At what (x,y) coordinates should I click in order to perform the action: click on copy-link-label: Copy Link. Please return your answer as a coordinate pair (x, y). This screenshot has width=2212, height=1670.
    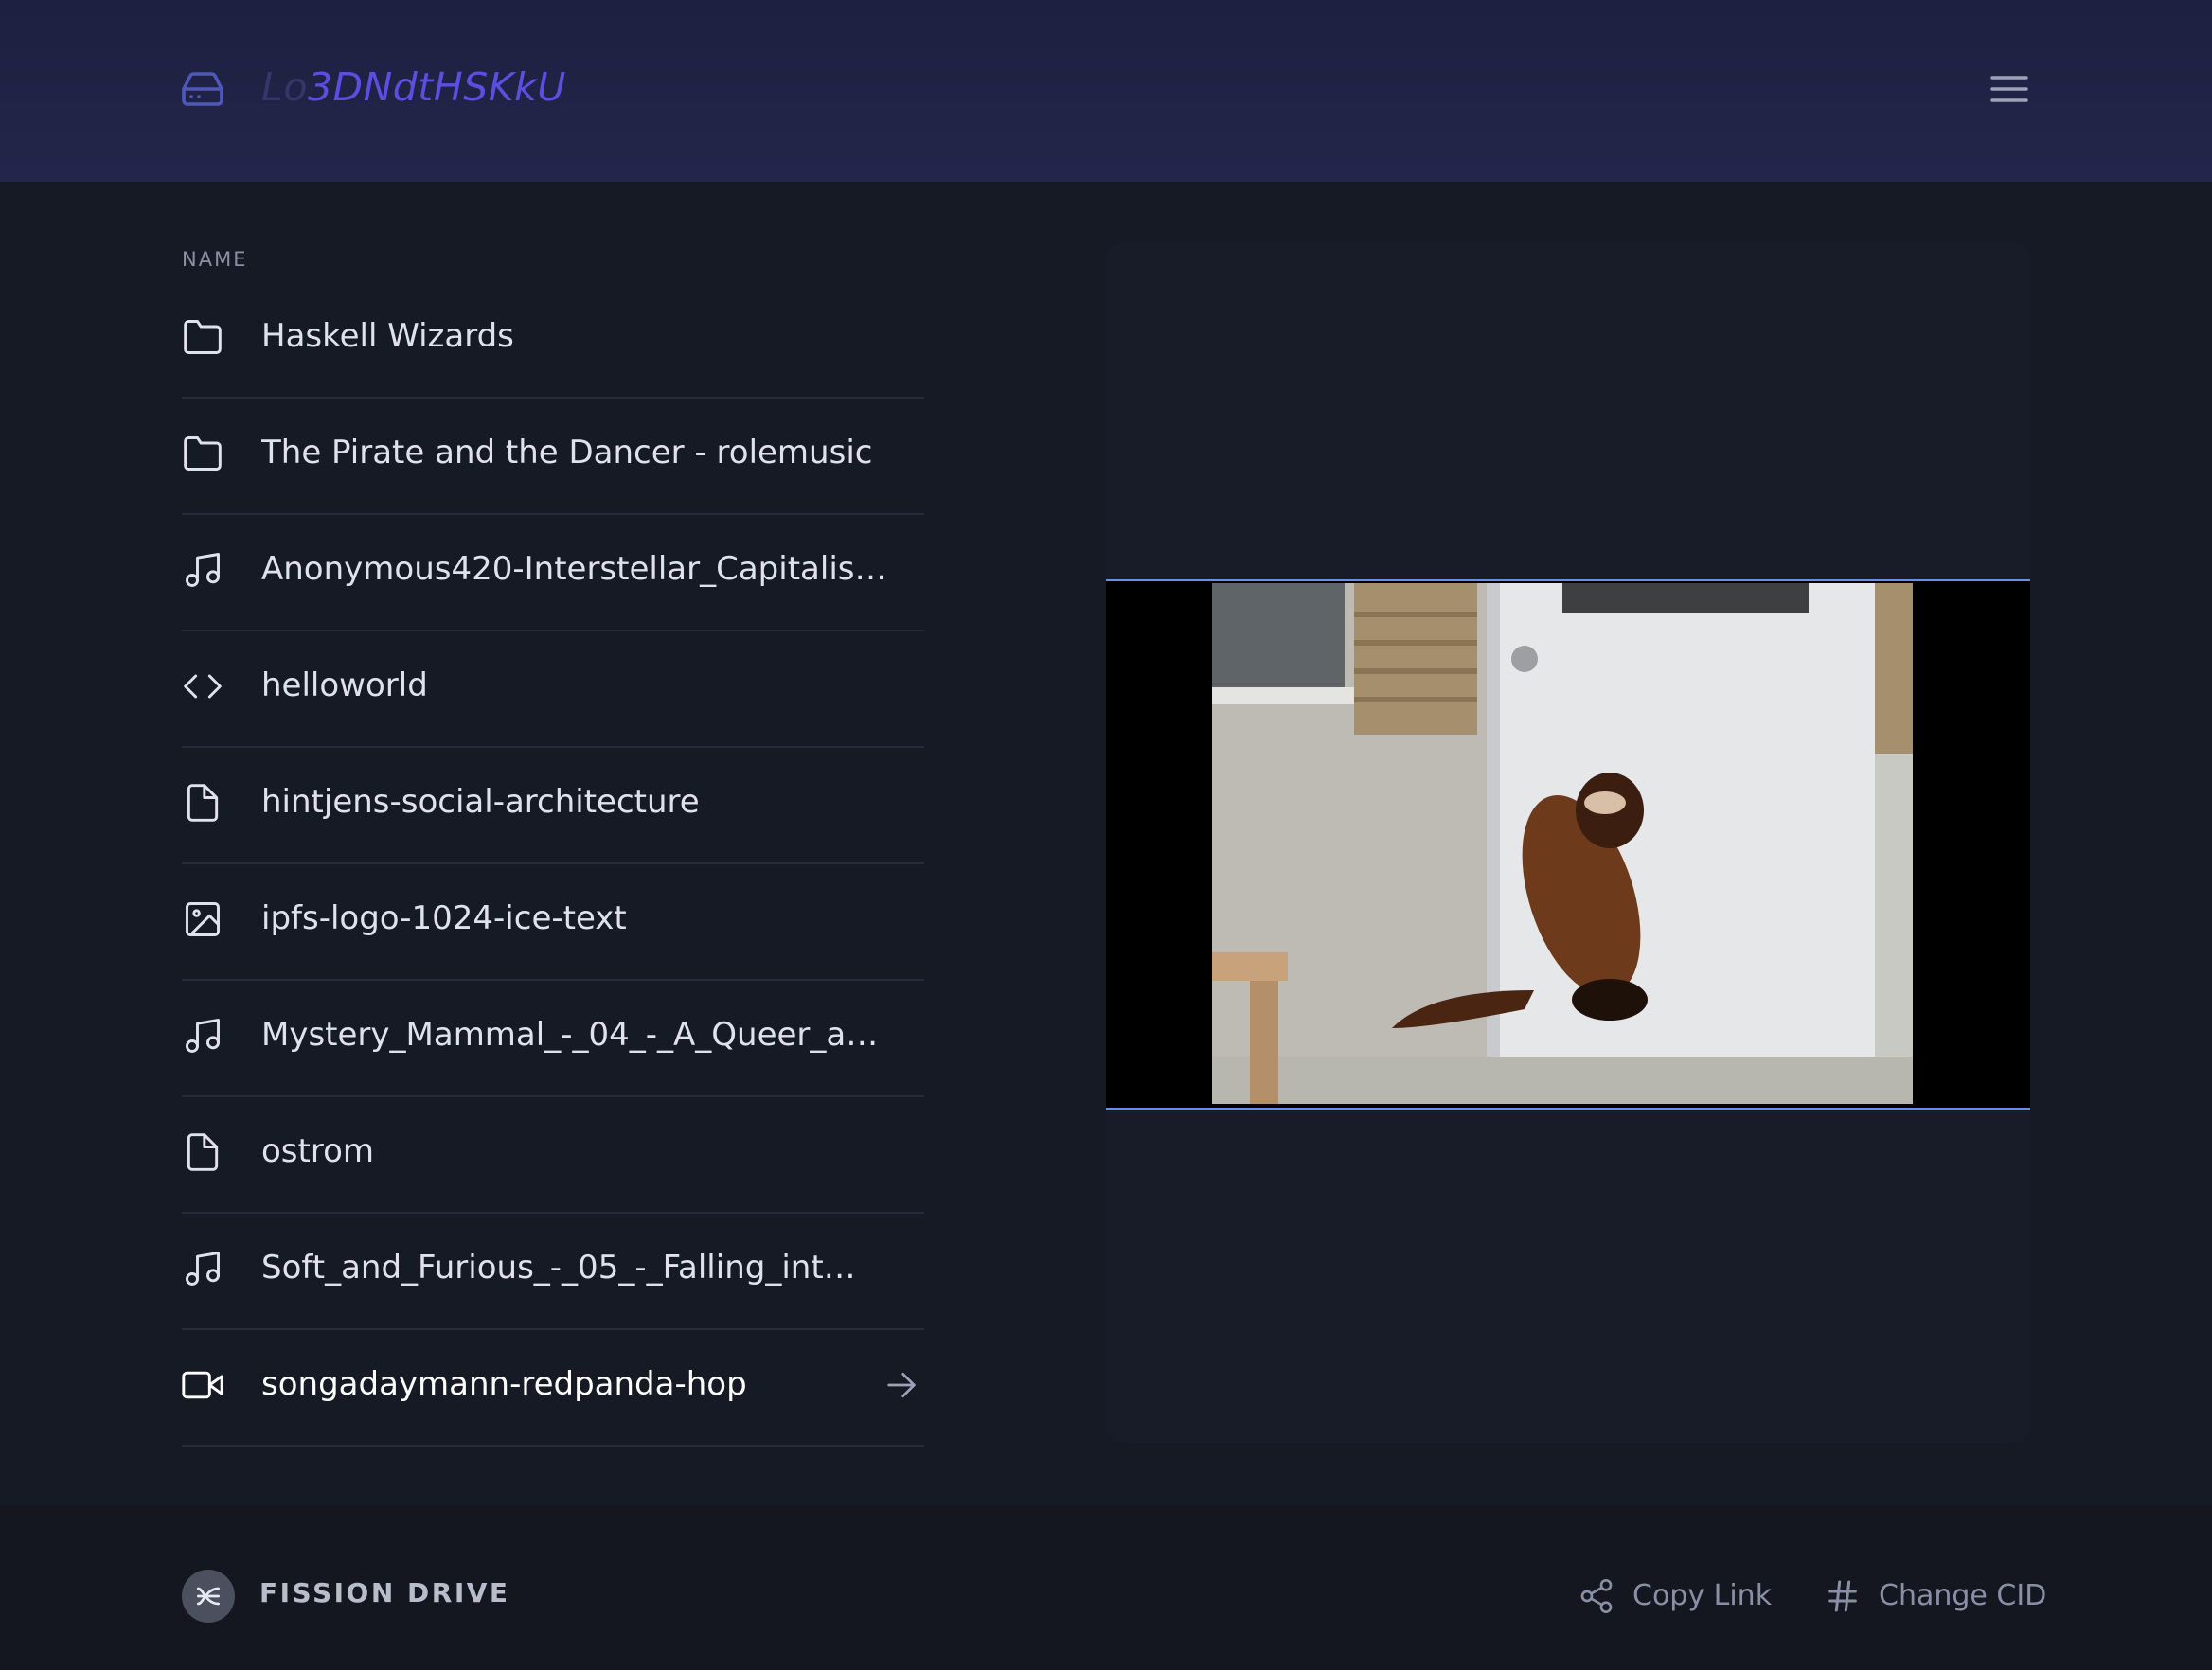
    Looking at the image, I should click on (1702, 1595).